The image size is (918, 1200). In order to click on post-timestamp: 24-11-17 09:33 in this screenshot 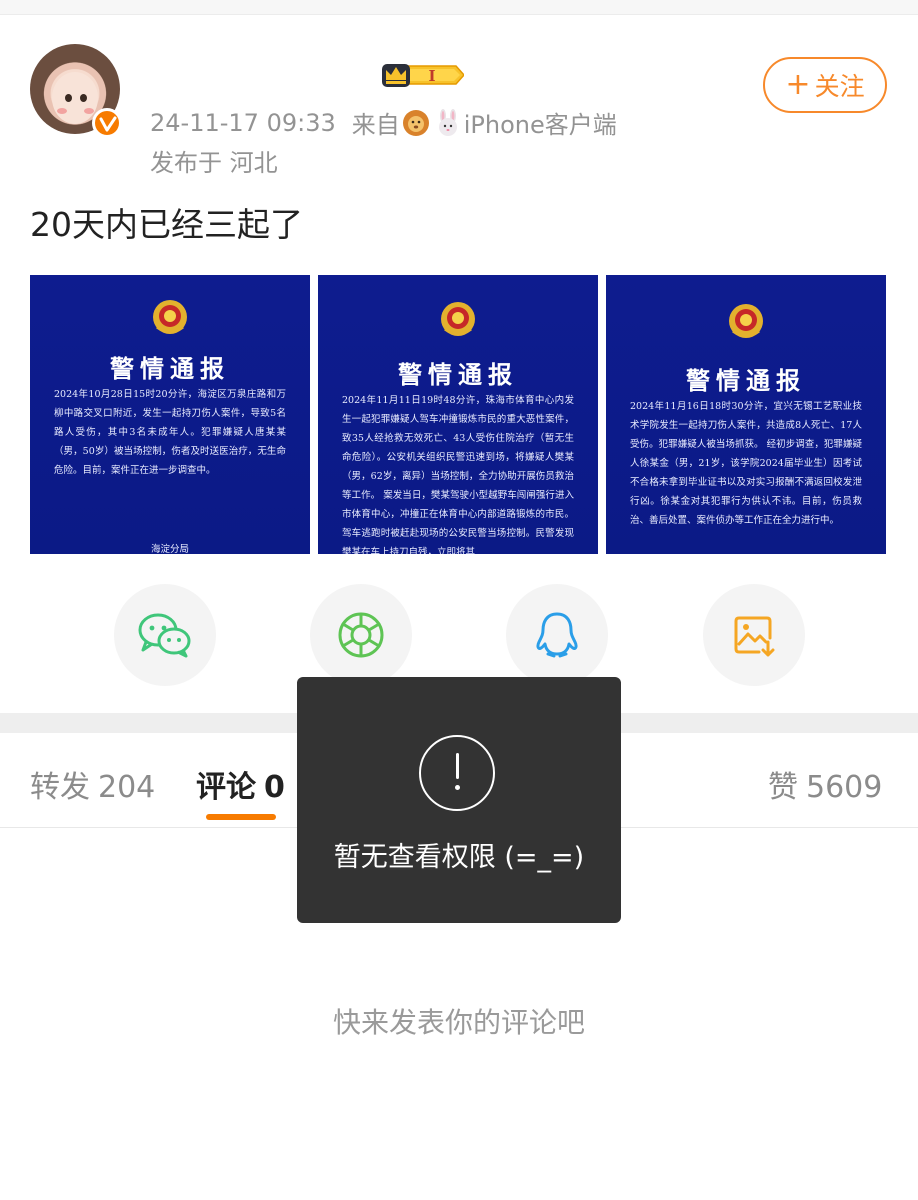, I will do `click(243, 122)`.